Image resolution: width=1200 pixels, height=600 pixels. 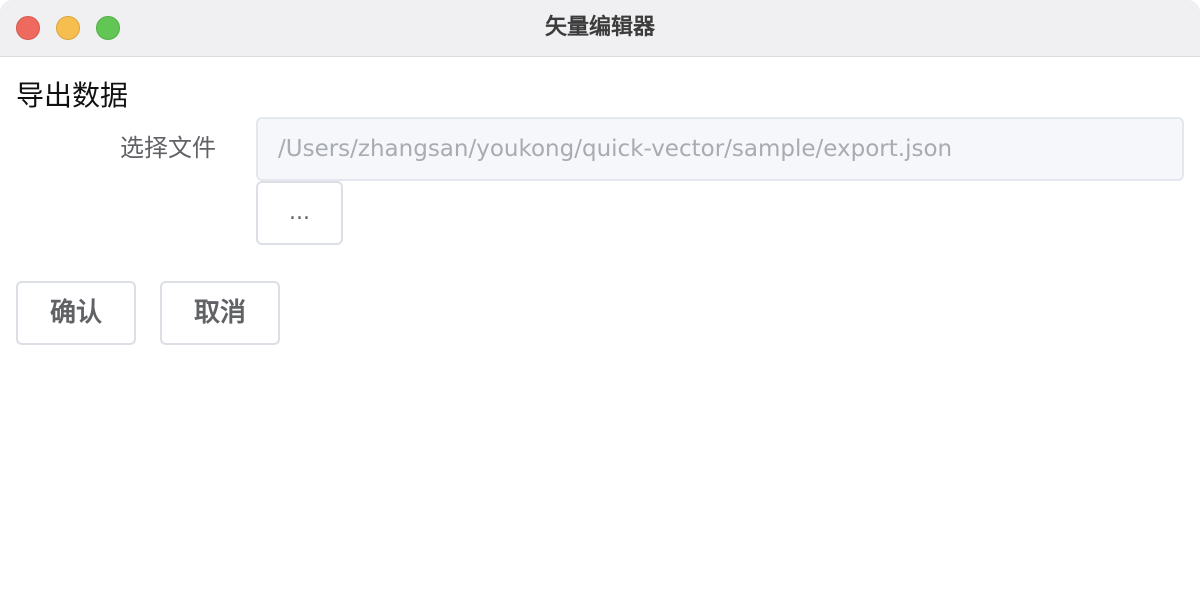 I want to click on window-title: 矢量编辑器, so click(x=599, y=27).